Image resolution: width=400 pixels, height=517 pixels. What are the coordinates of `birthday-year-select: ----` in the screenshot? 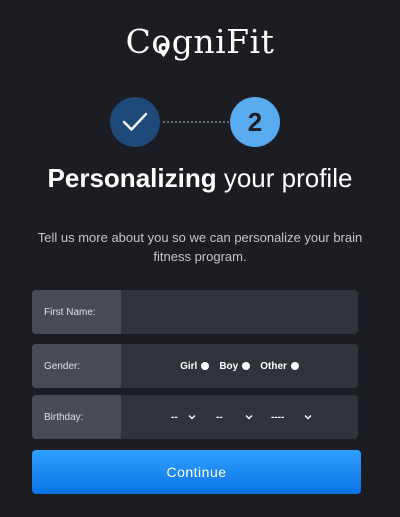 It's located at (291, 417).